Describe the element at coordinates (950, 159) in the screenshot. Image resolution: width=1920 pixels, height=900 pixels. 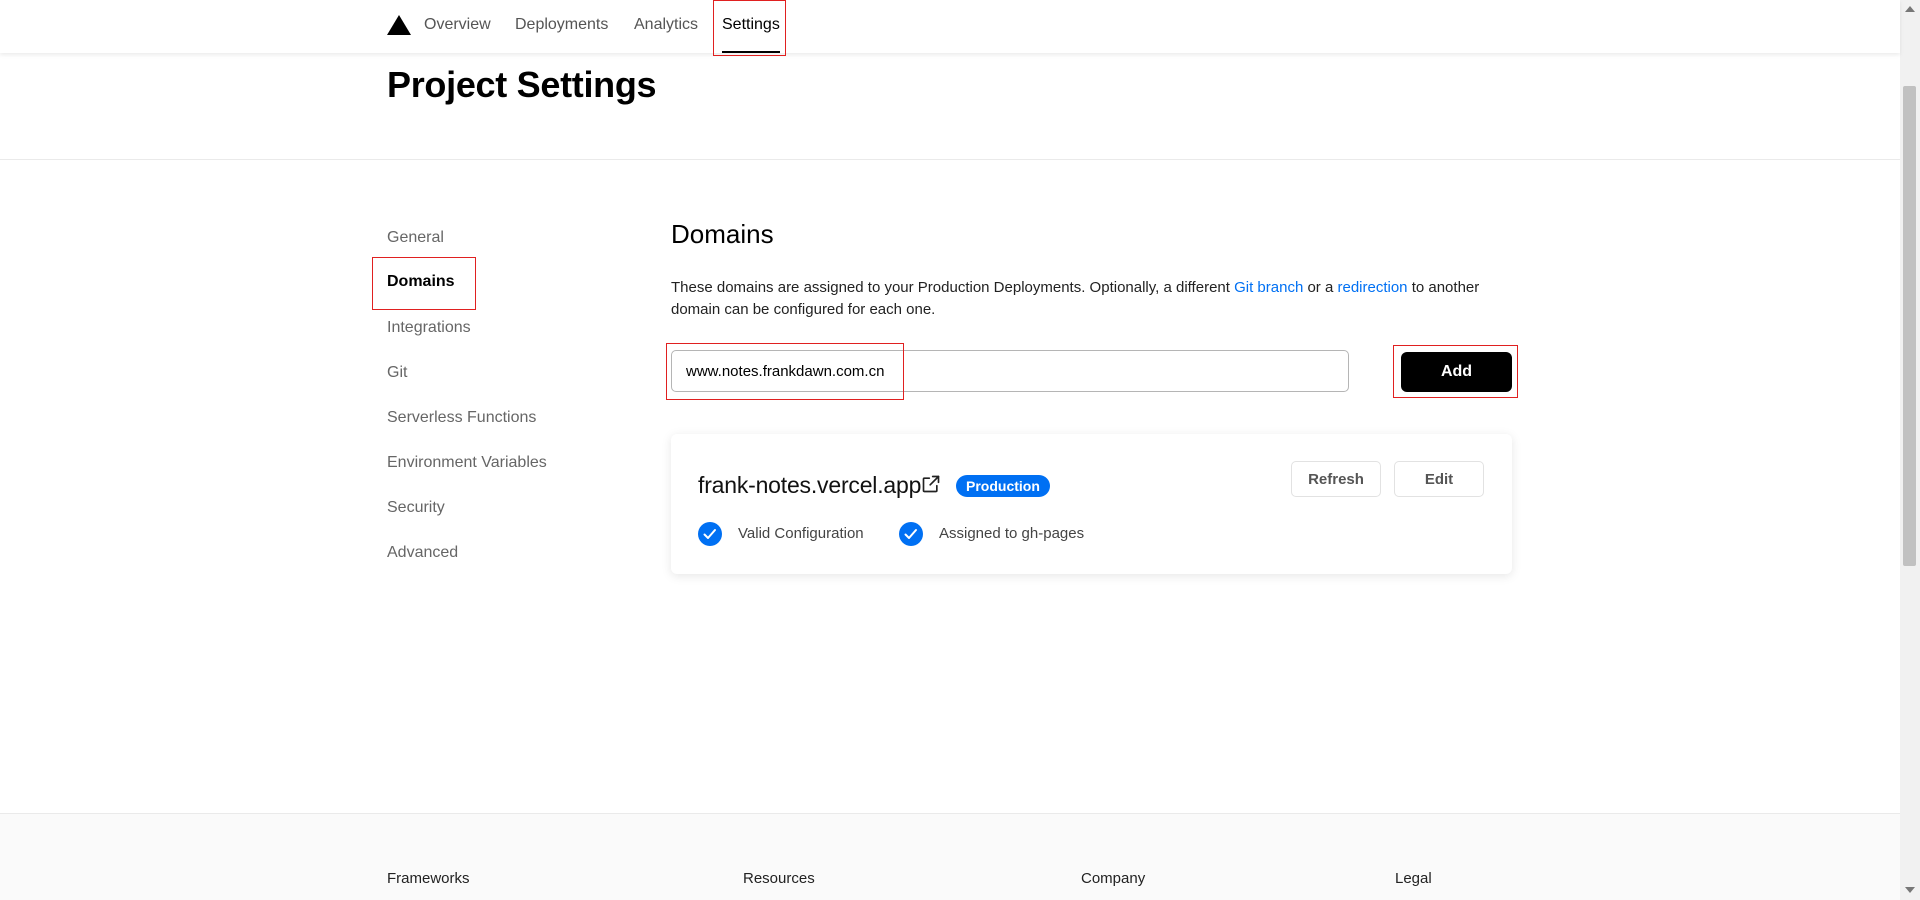
I see `header-divider` at that location.